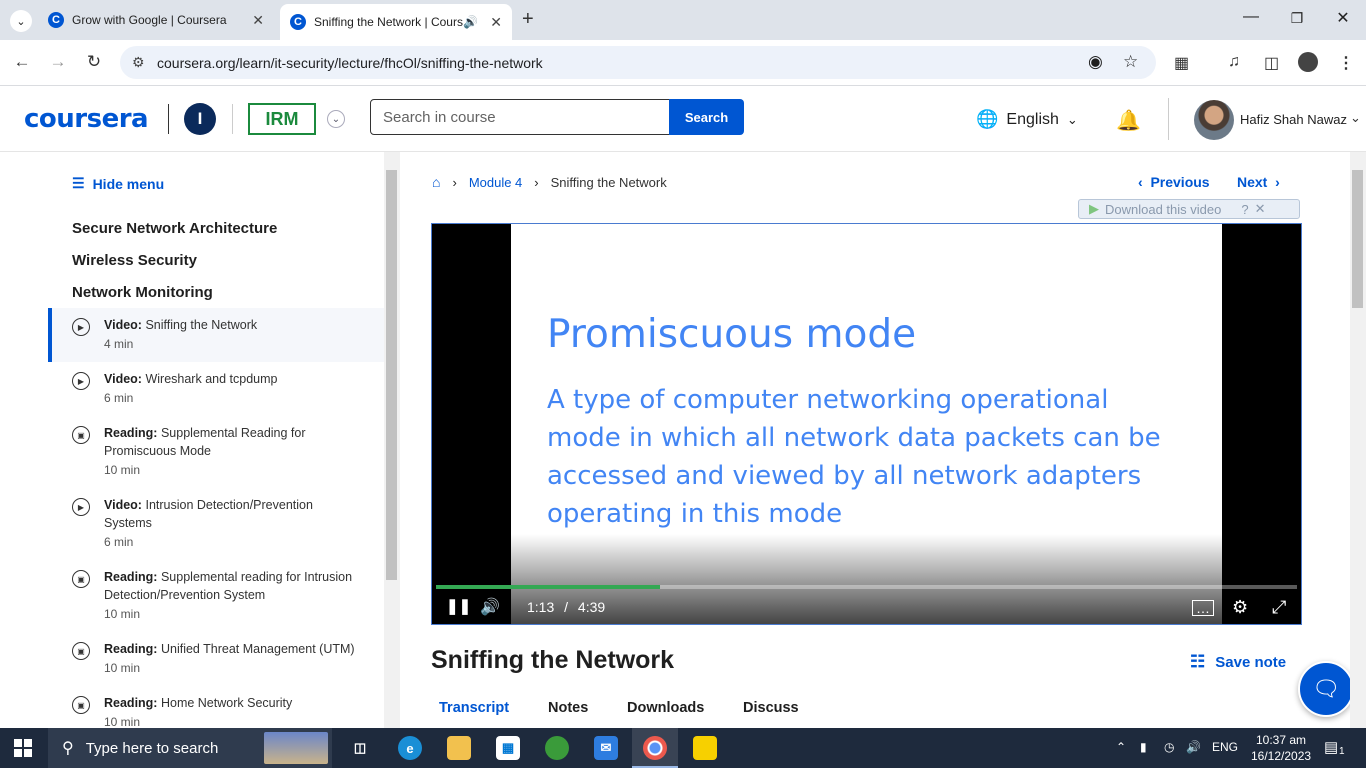 The image size is (1366, 768). What do you see at coordinates (191, 379) in the screenshot?
I see `item-title: Video: Wireshark and tcpdump` at bounding box center [191, 379].